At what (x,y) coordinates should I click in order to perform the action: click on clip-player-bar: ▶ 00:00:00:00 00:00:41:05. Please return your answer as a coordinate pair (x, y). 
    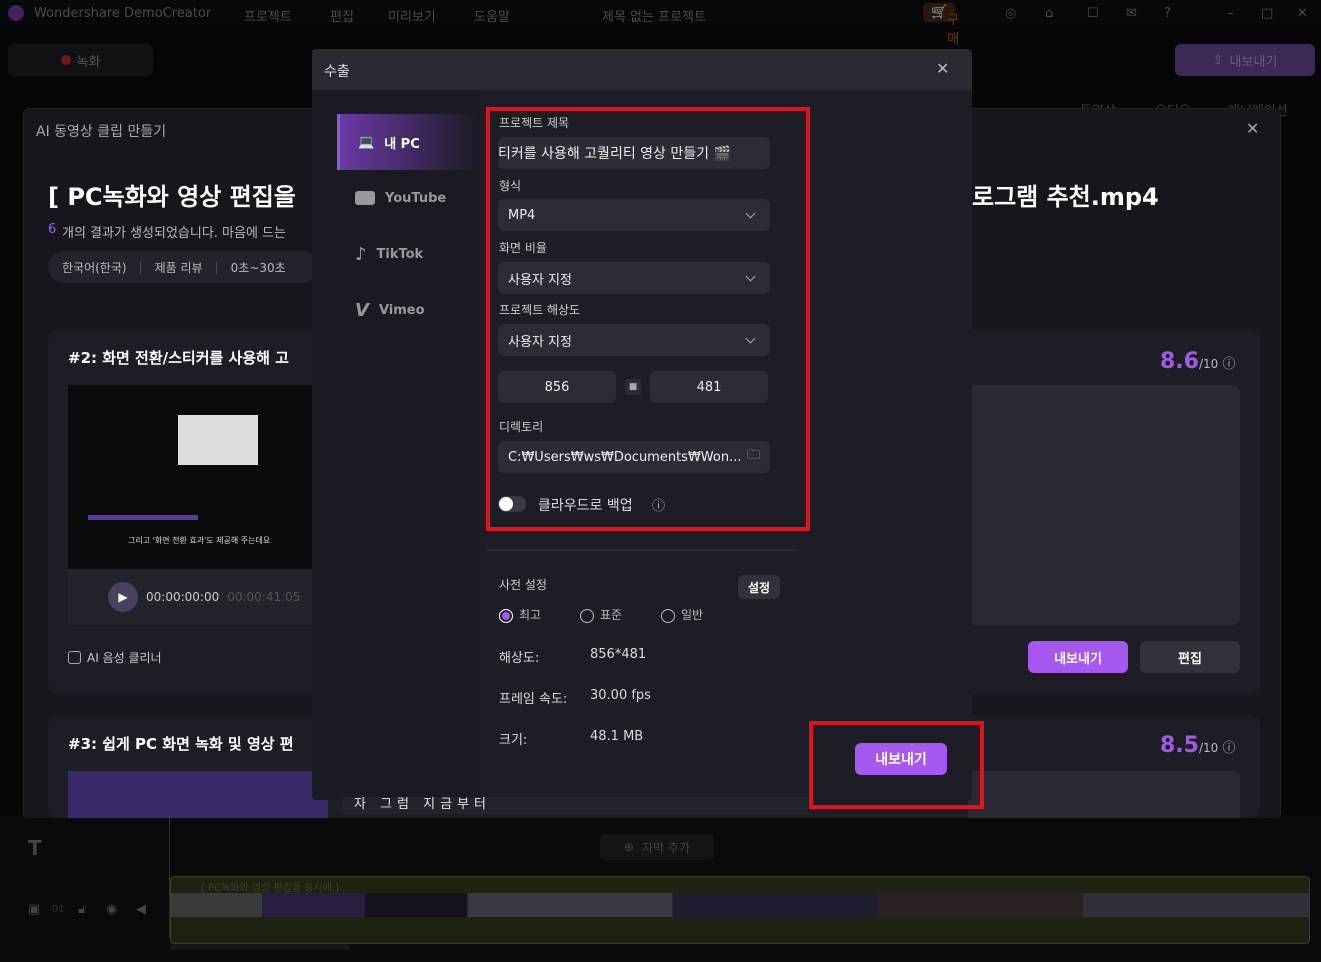
    Looking at the image, I should click on (198, 597).